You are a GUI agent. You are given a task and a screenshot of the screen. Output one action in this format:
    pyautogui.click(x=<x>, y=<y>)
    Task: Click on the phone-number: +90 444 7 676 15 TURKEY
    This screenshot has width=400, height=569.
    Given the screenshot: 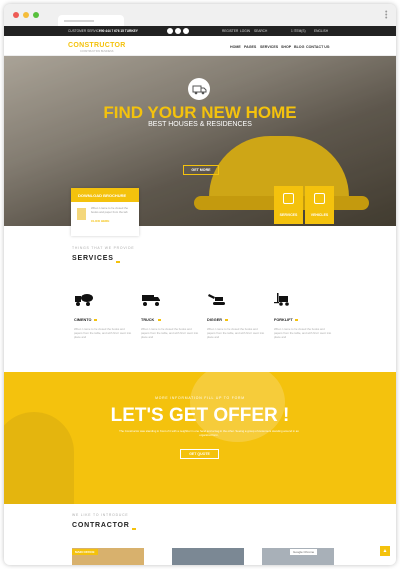 What is the action you would take?
    pyautogui.click(x=118, y=31)
    